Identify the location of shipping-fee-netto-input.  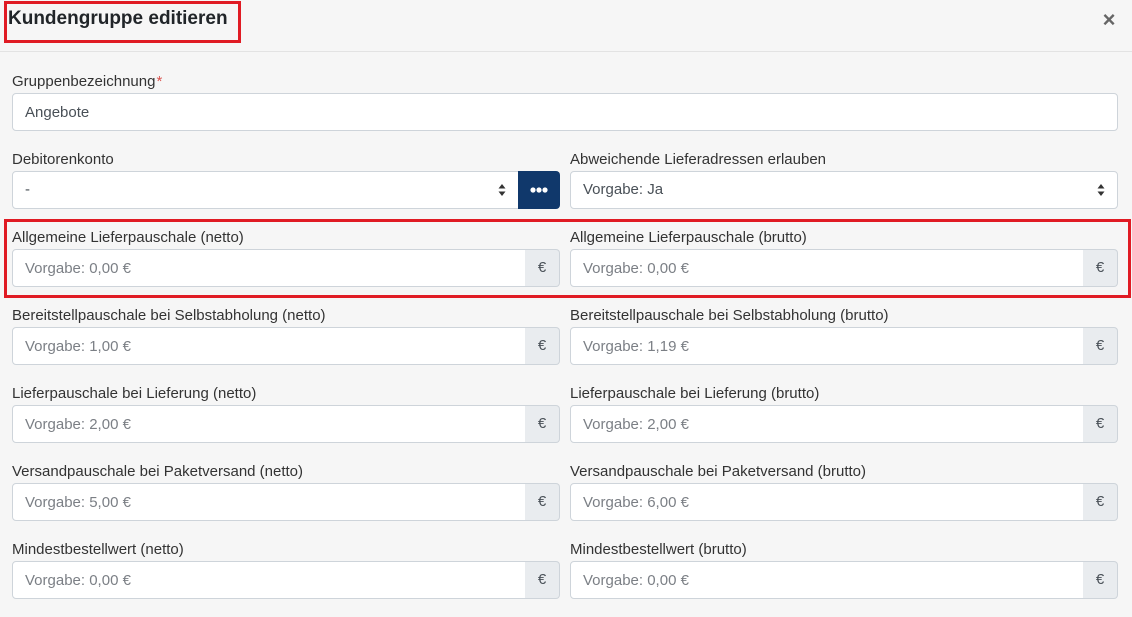
(269, 502).